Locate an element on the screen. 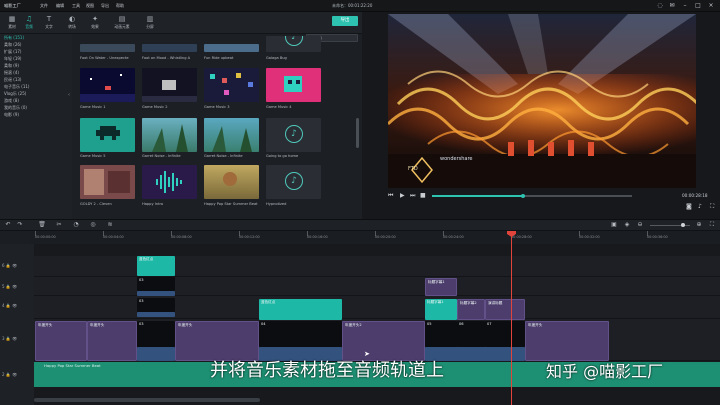 The width and height of the screenshot is (720, 405). close-icon: × is located at coordinates (711, 6).